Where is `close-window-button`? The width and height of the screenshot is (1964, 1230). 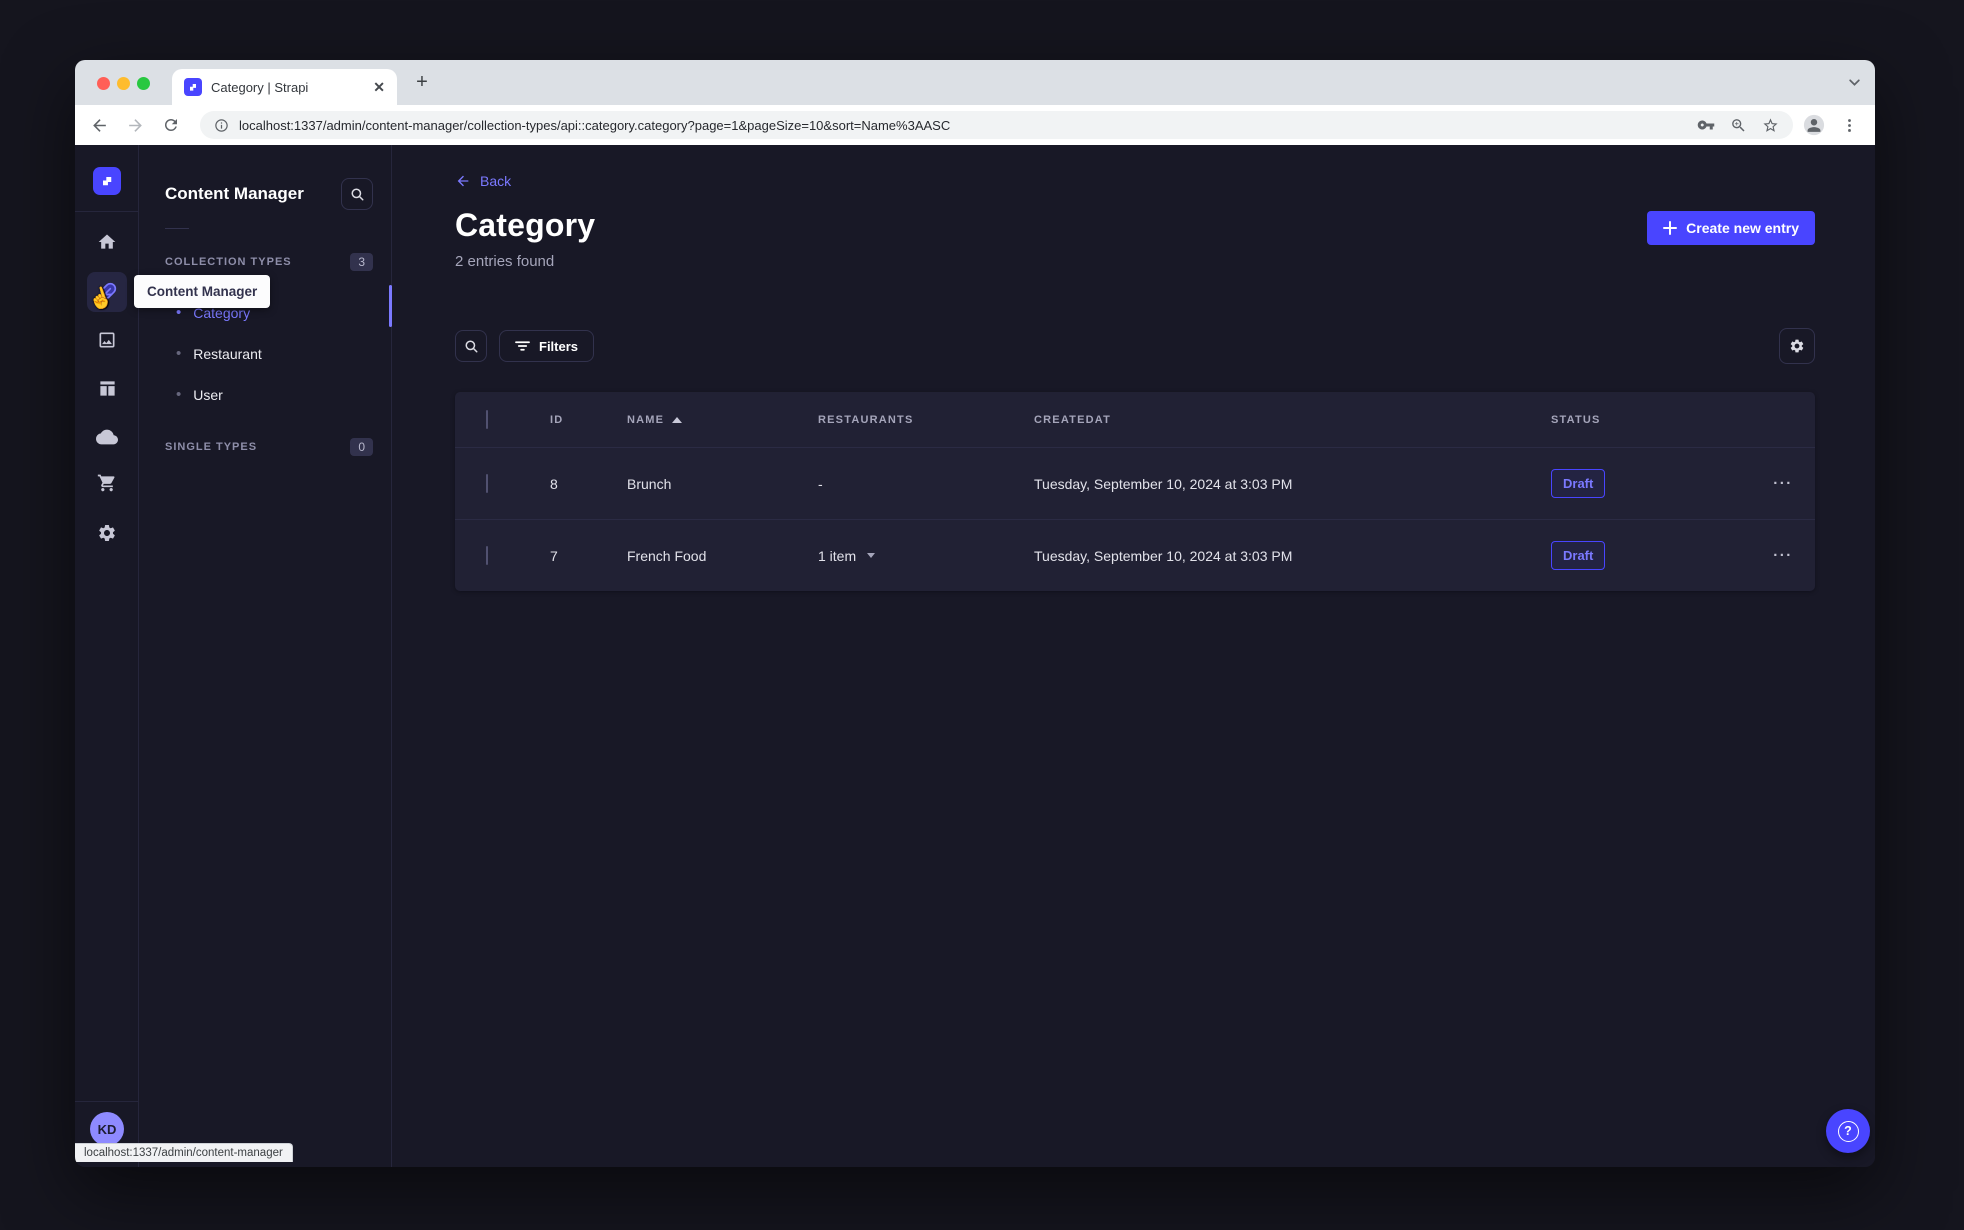 close-window-button is located at coordinates (103, 83).